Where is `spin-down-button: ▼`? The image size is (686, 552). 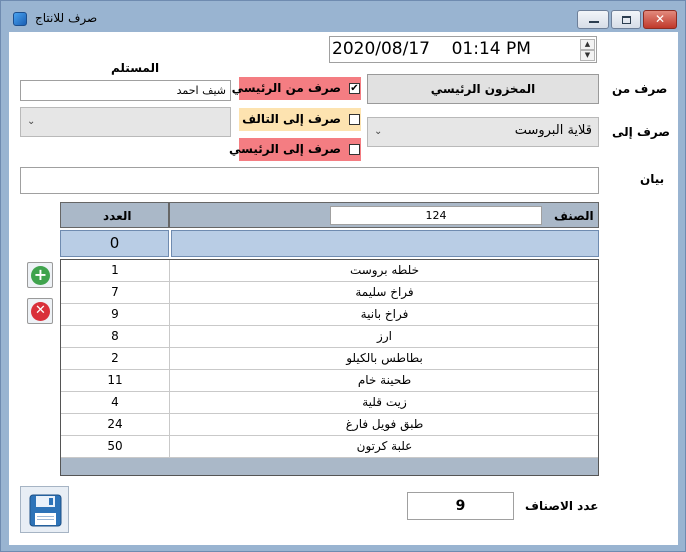
spin-down-button: ▼ is located at coordinates (587, 55).